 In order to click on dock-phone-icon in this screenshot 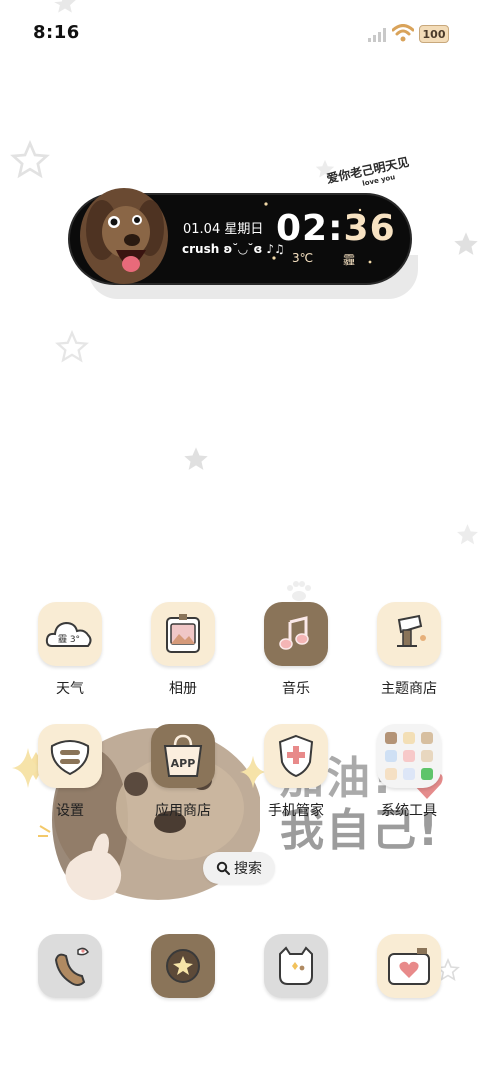, I will do `click(70, 966)`.